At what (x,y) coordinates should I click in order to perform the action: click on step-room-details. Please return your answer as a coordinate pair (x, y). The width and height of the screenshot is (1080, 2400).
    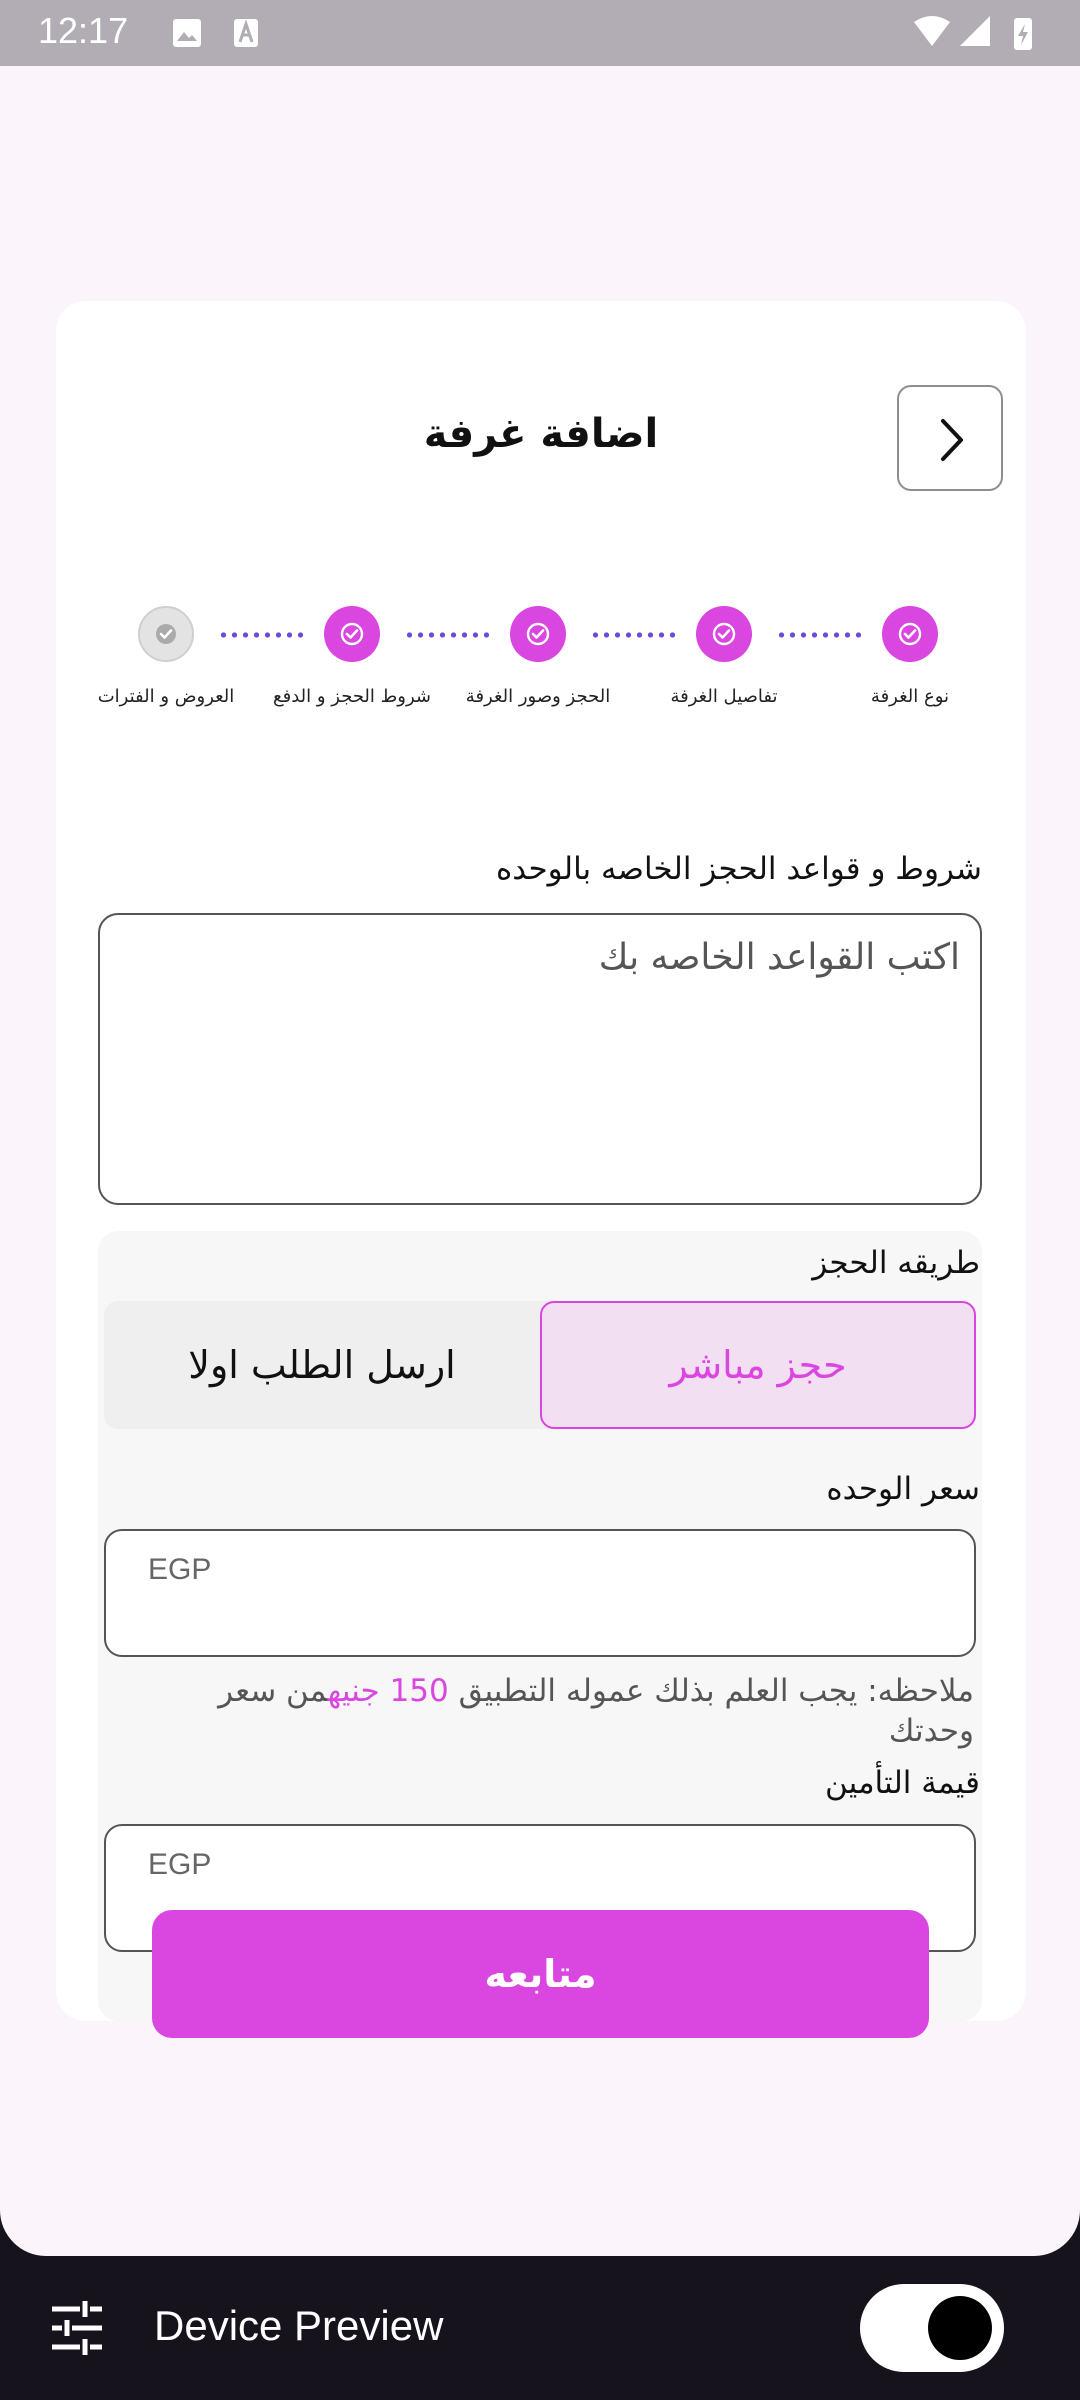
    Looking at the image, I should click on (724, 634).